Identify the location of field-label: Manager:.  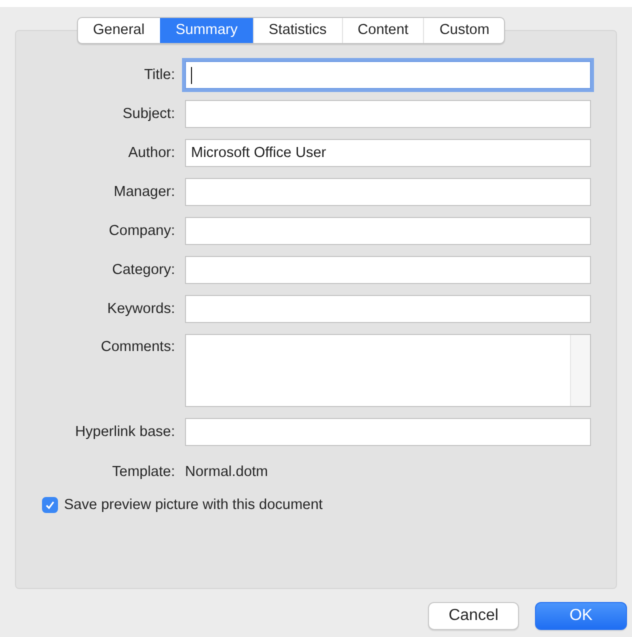
(144, 192).